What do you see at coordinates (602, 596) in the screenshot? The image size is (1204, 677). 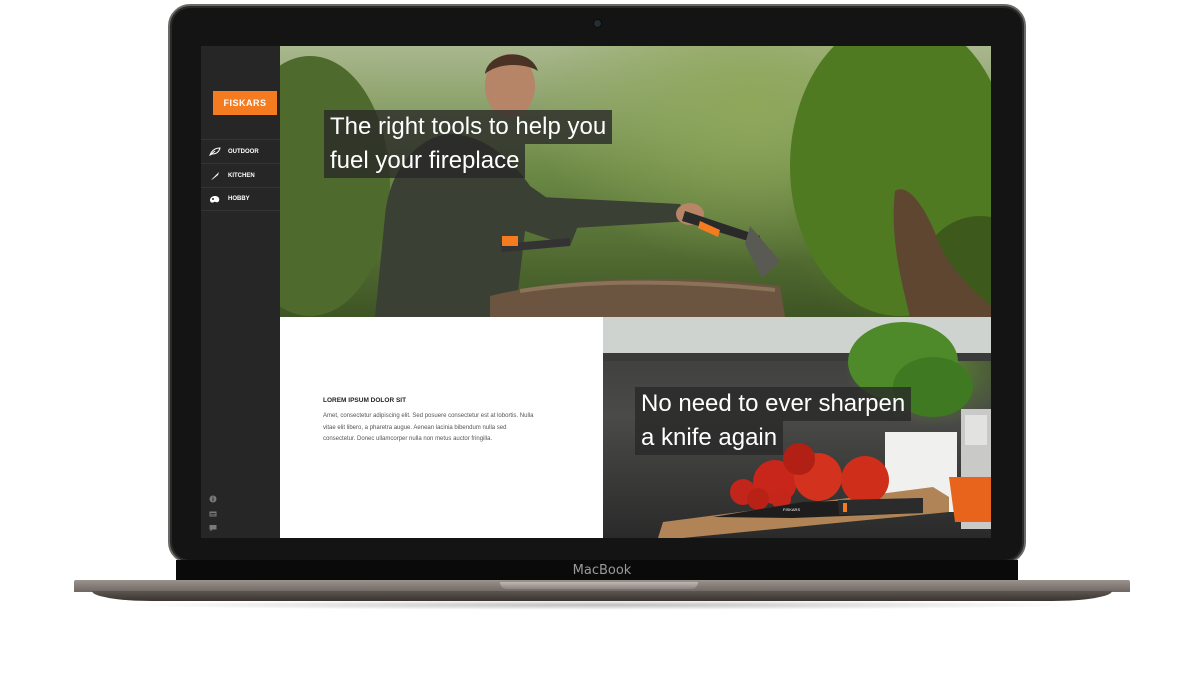 I see `laptop-base-lip` at bounding box center [602, 596].